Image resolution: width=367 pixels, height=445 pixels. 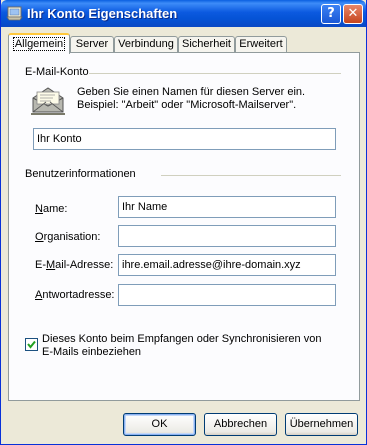 I want to click on tab-sicherheit: Sicherheit, so click(x=206, y=44).